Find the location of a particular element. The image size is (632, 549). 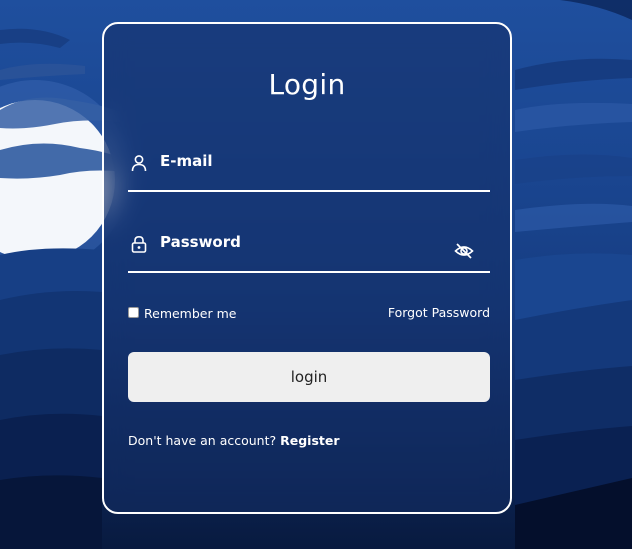

register-prompt: Don't have an account? is located at coordinates (202, 440).